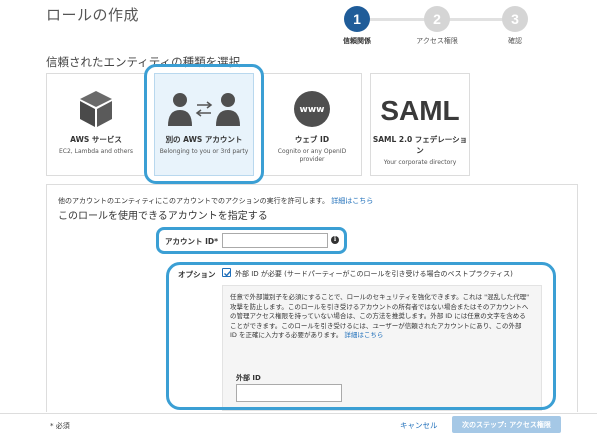 The width and height of the screenshot is (597, 438). I want to click on step-number: 1, so click(357, 19).